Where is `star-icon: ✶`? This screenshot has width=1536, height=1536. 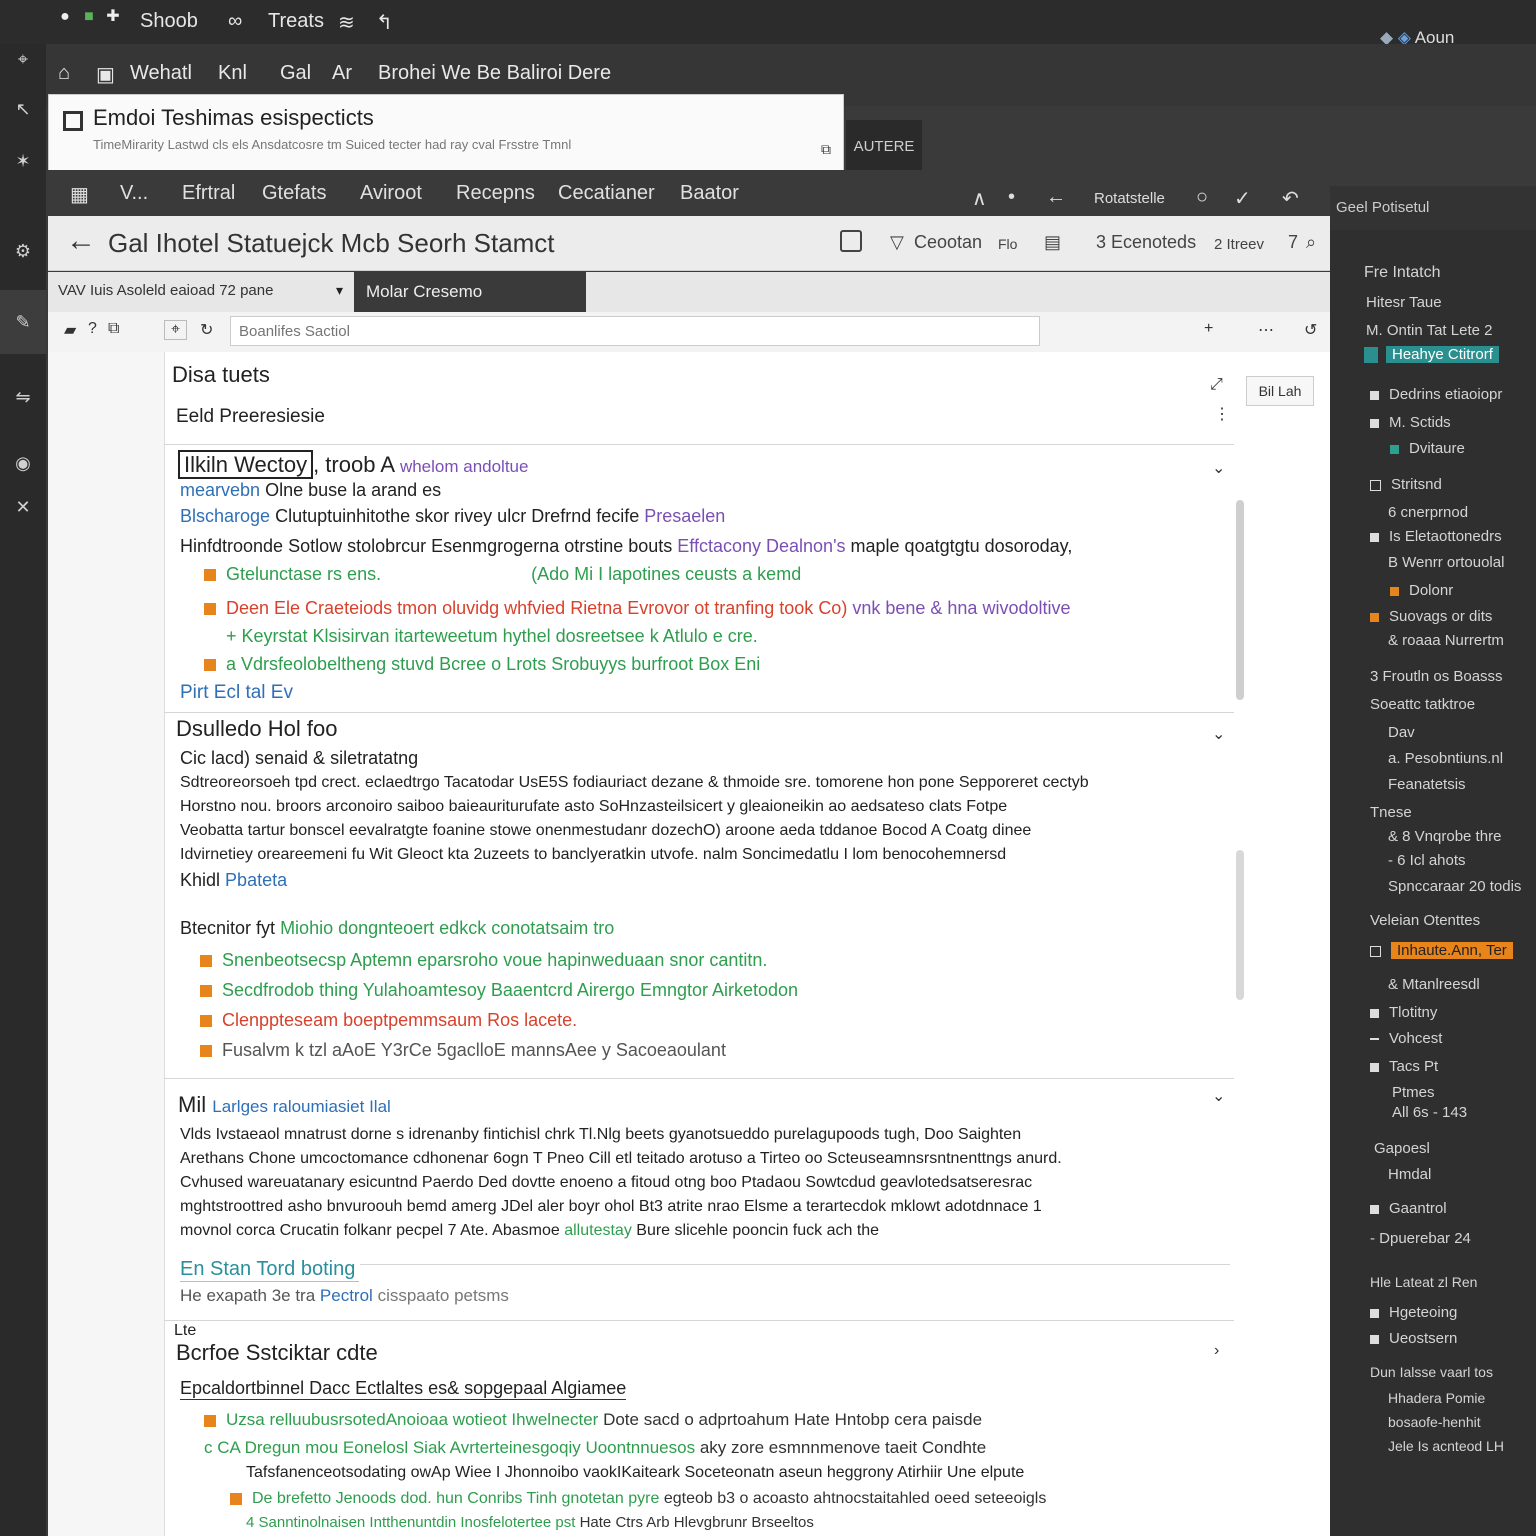 star-icon: ✶ is located at coordinates (23, 161).